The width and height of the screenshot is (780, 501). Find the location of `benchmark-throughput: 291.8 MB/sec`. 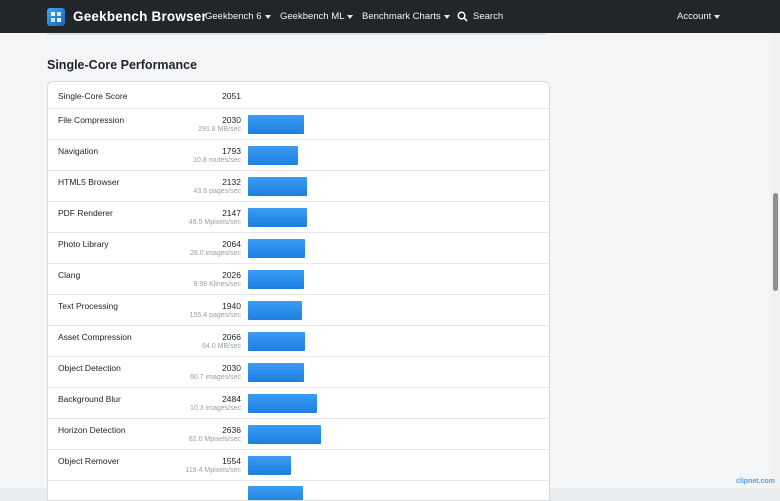

benchmark-throughput: 291.8 MB/sec is located at coordinates (219, 129).